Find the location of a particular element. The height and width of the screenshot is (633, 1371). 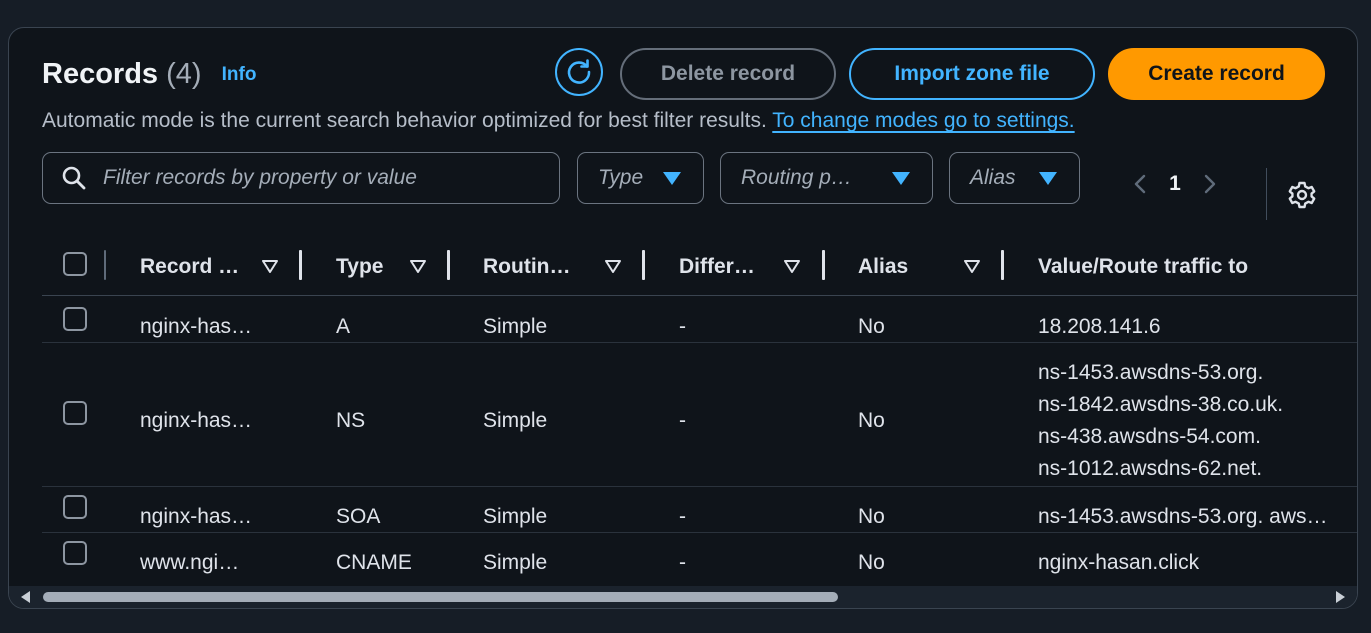

scrollbar-thumb is located at coordinates (440, 597).